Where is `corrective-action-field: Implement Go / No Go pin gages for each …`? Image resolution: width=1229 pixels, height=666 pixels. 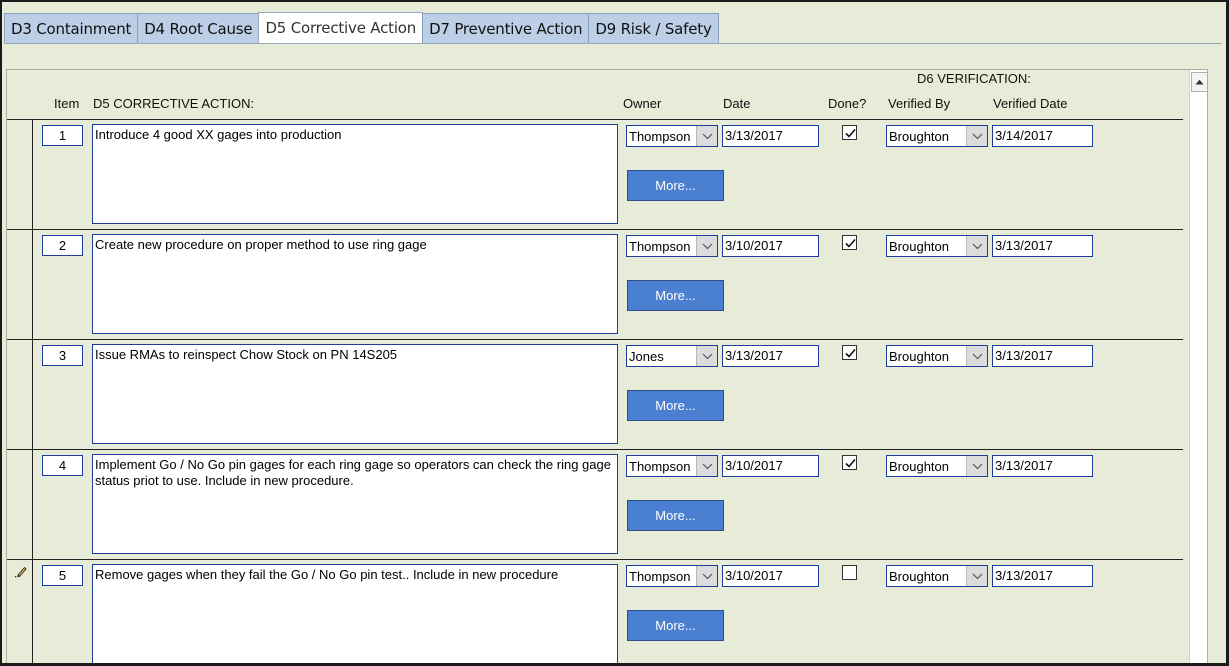 corrective-action-field: Implement Go / No Go pin gages for each … is located at coordinates (355, 504).